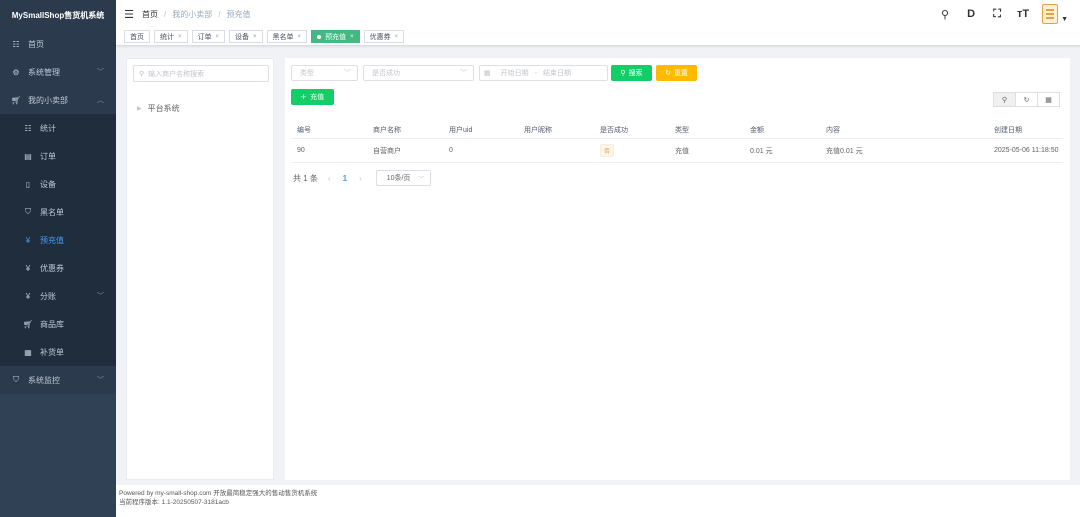 Image resolution: width=1080 pixels, height=517 pixels. I want to click on columns-button: ▦, so click(1048, 99).